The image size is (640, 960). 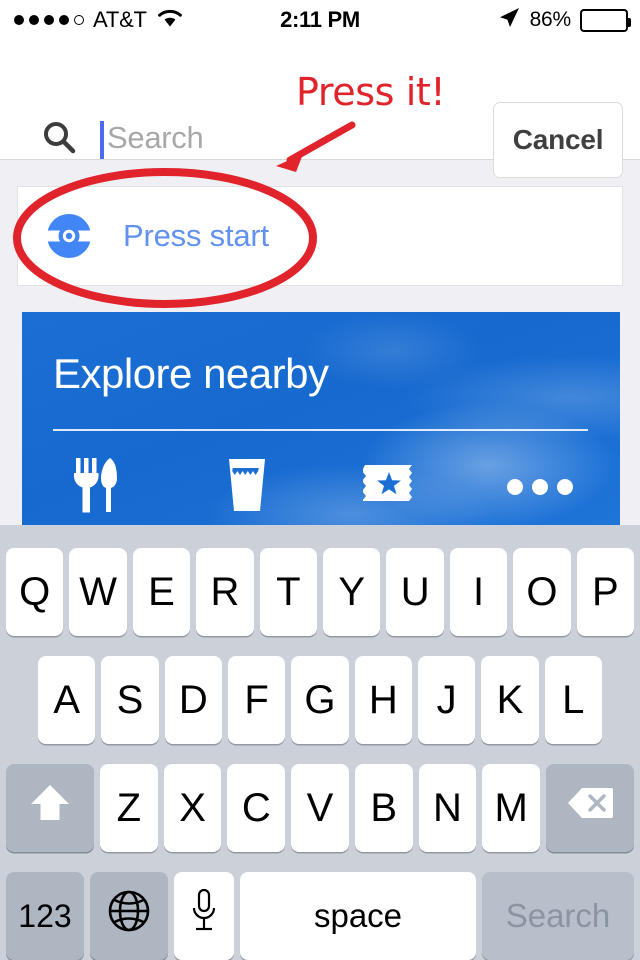 I want to click on key-l: L, so click(x=573, y=700).